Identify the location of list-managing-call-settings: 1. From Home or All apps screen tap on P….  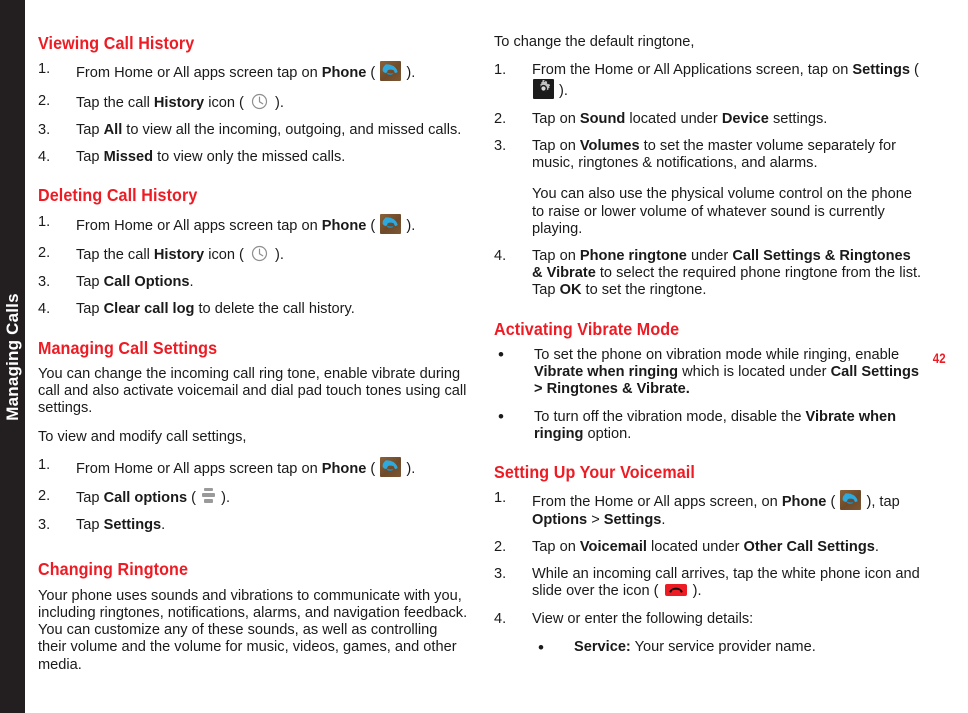
(253, 495).